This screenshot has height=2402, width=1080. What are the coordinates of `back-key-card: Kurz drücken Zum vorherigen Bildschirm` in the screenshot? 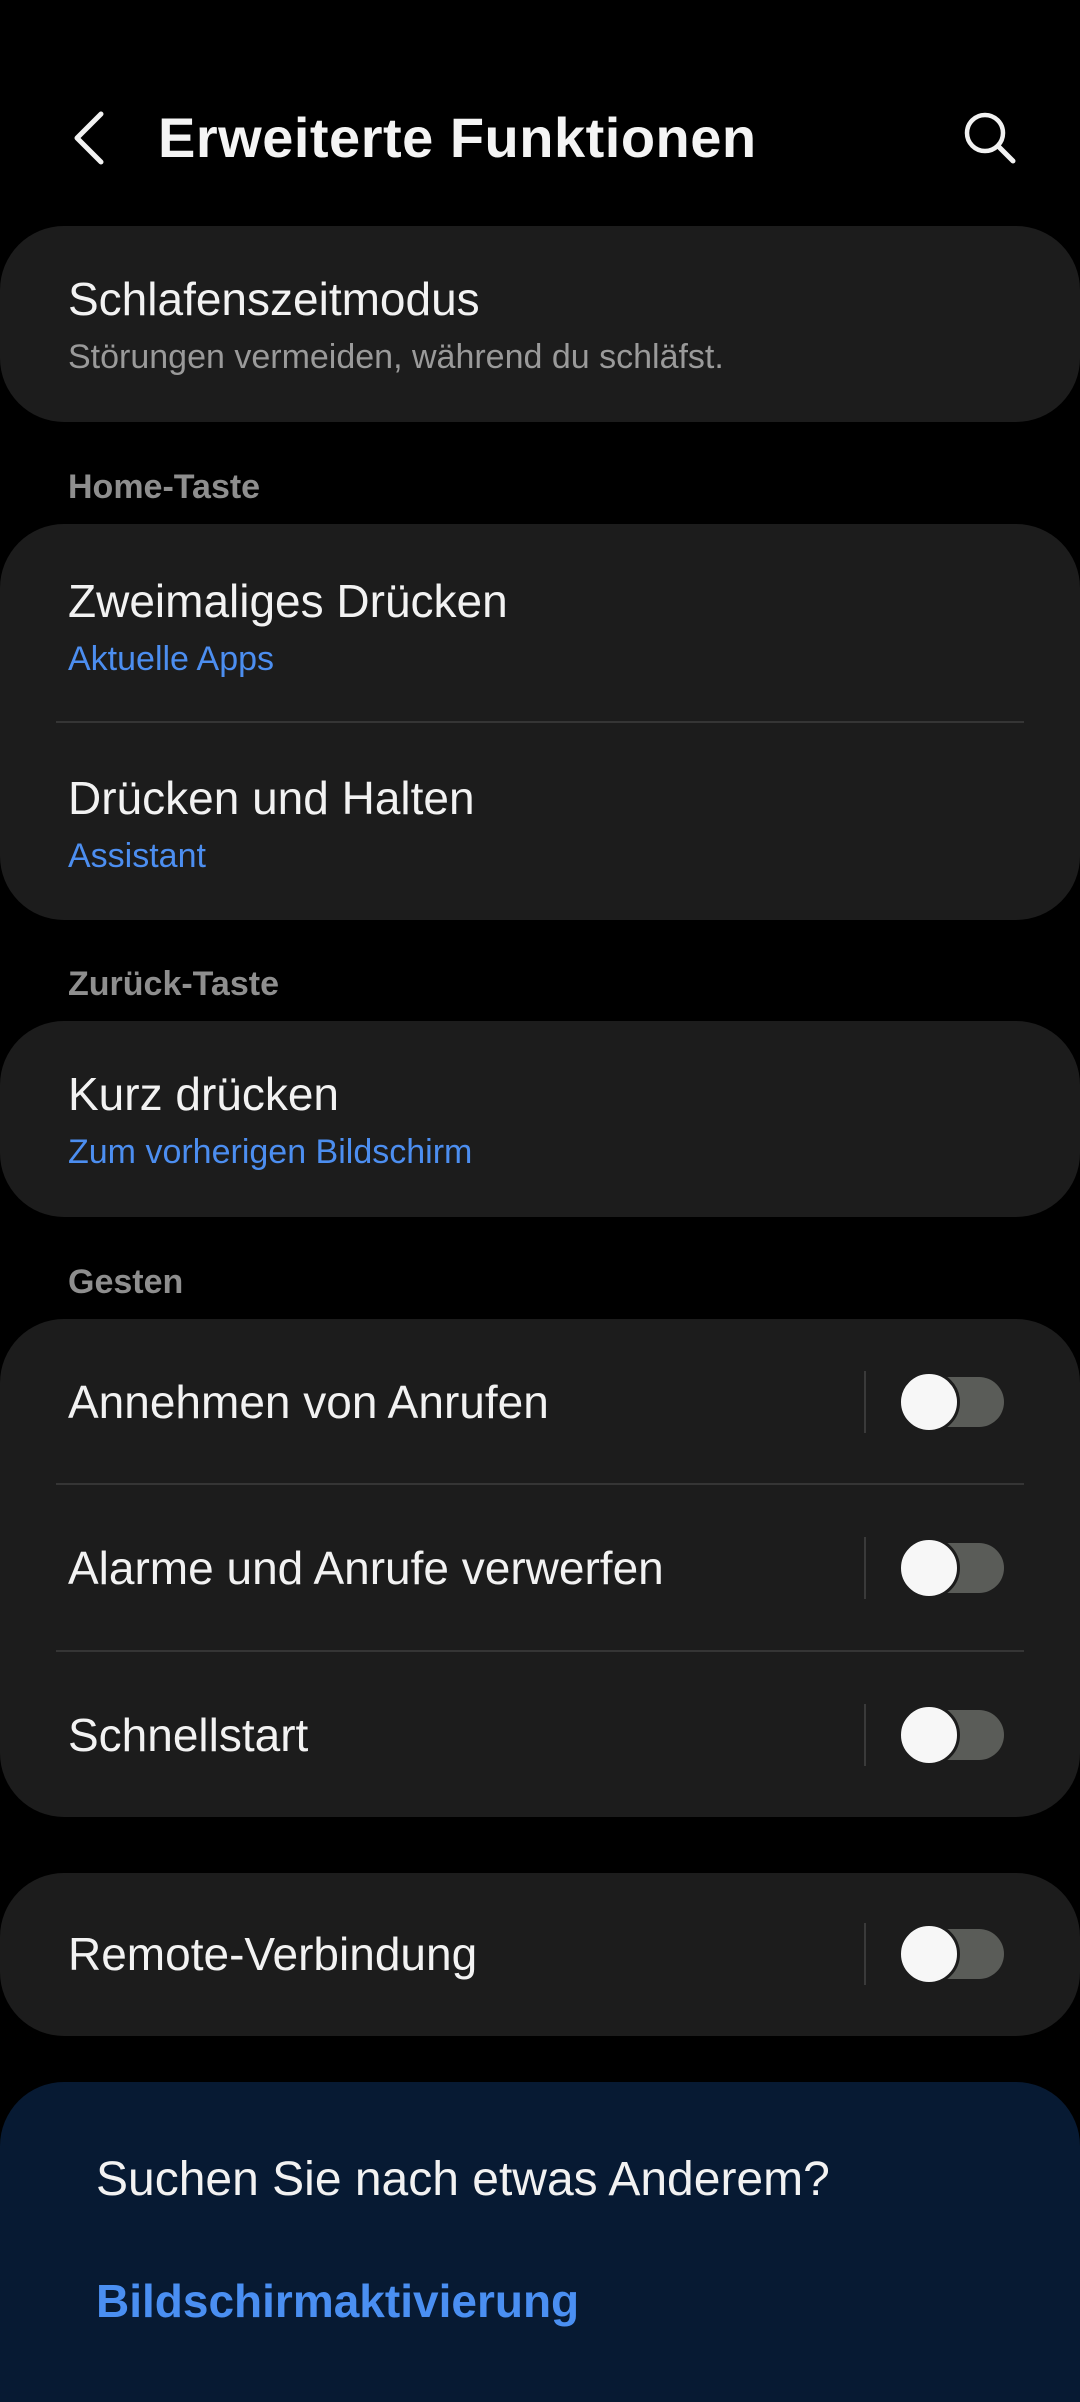 It's located at (540, 1119).